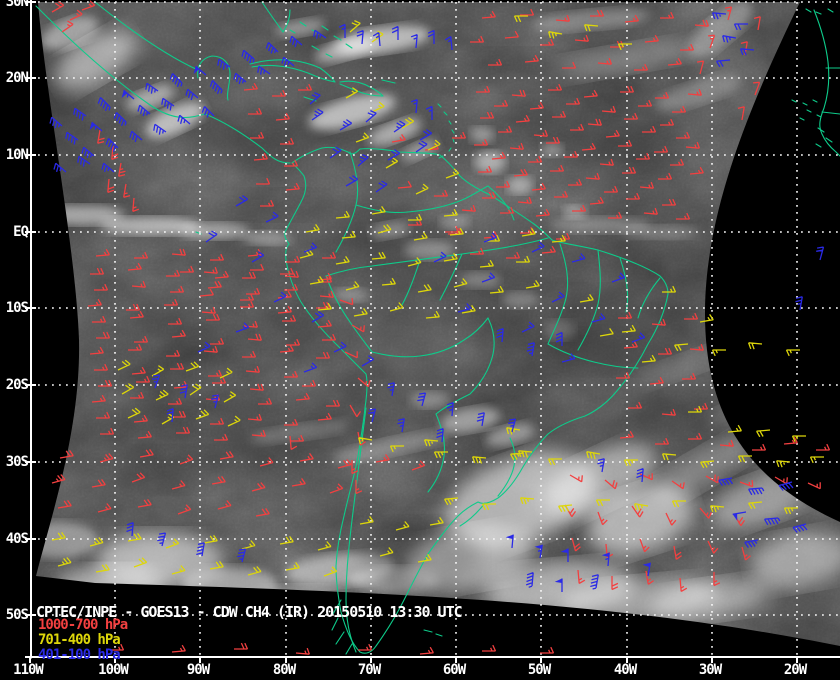 This screenshot has height=680, width=840. Describe the element at coordinates (21, 232) in the screenshot. I see `lat-label-EQ: EQ` at that location.